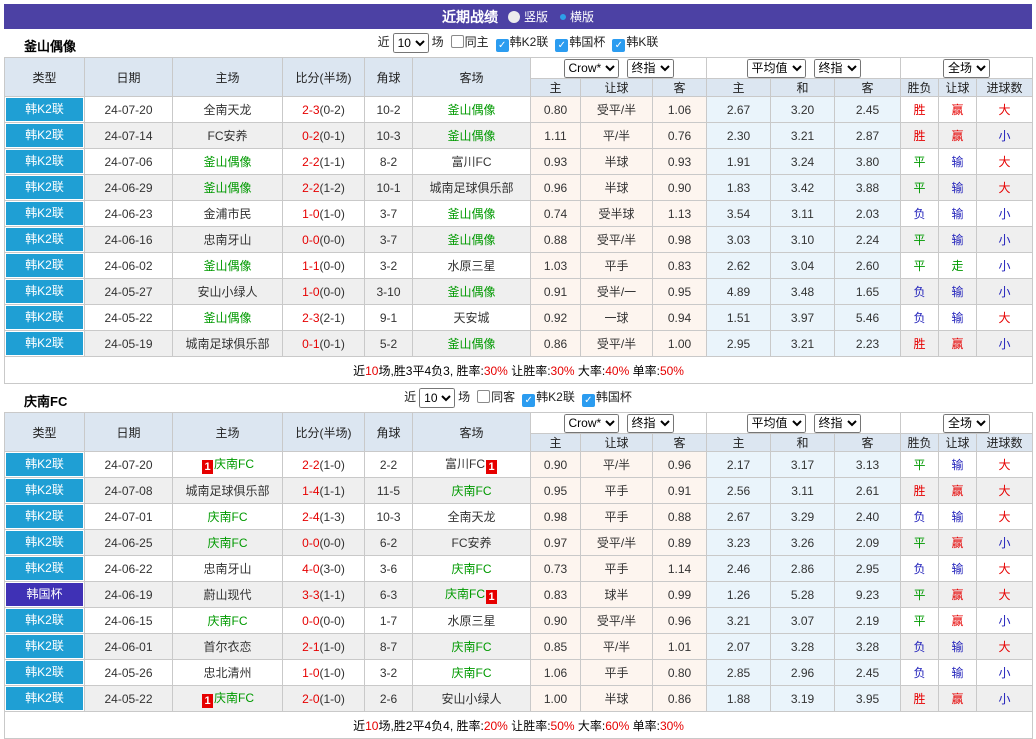  I want to click on average-odds-cell: 3.04, so click(803, 265).